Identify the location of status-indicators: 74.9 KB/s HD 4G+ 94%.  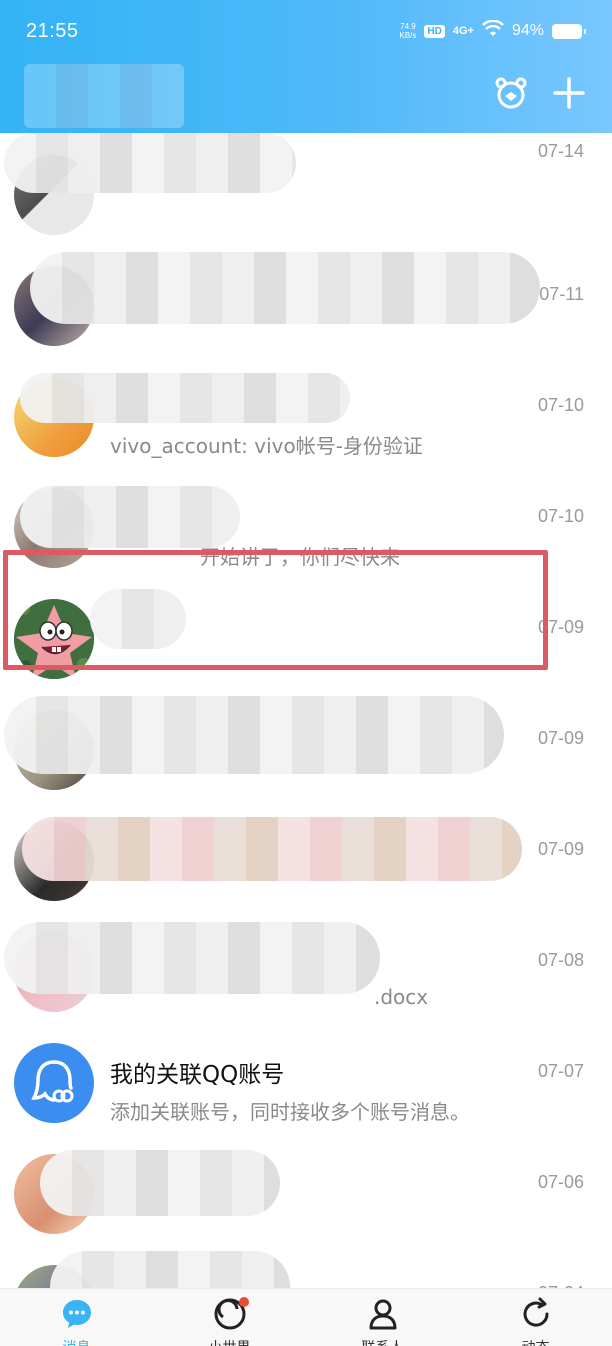
(492, 30).